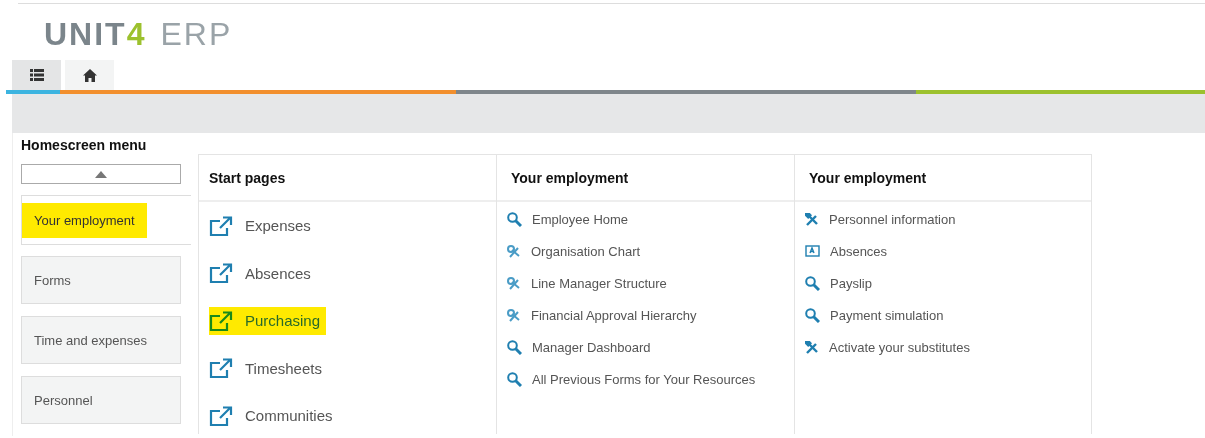 This screenshot has height=438, width=1205. I want to click on category-item: Your employment, so click(106, 220).